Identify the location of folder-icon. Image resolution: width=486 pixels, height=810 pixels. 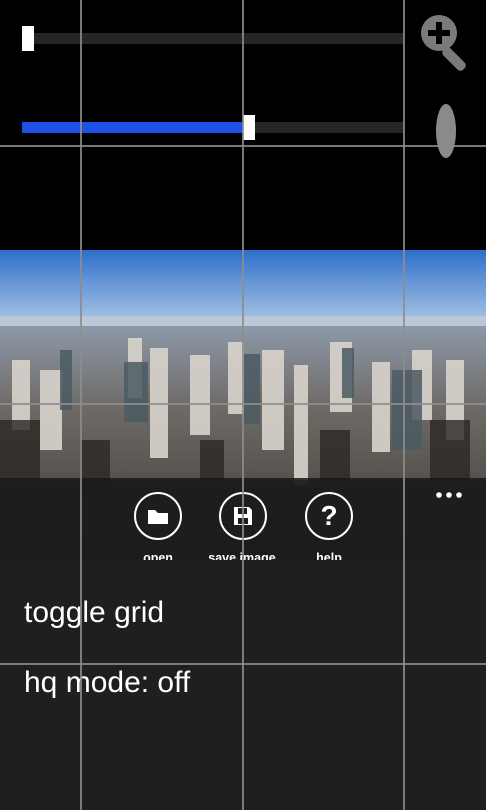
(158, 517).